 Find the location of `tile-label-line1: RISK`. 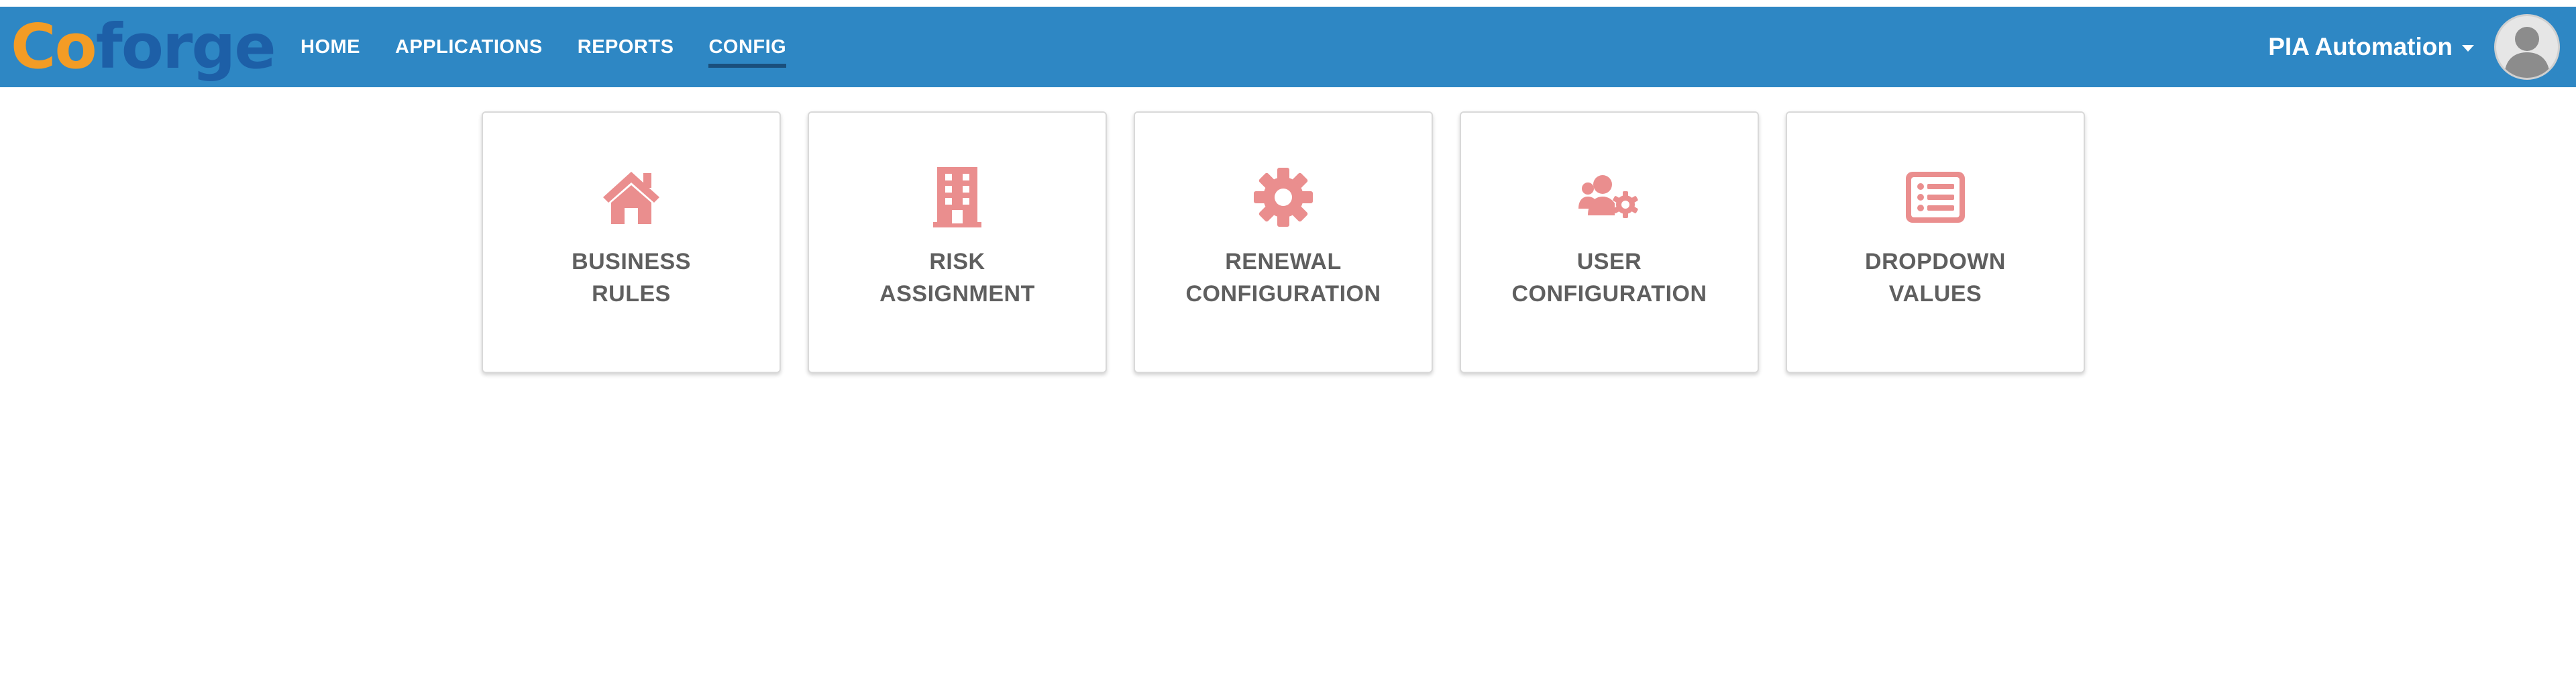

tile-label-line1: RISK is located at coordinates (957, 261).